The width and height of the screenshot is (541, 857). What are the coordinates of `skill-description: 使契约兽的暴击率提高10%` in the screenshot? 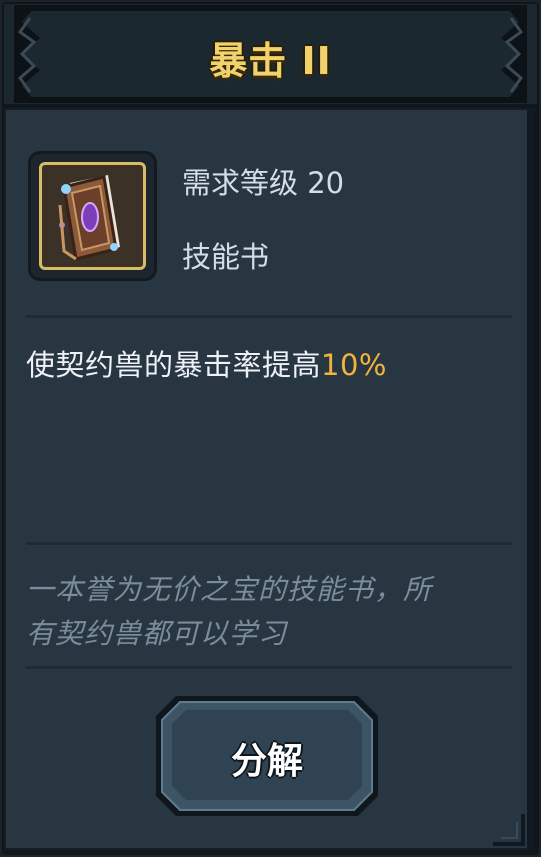 It's located at (206, 363).